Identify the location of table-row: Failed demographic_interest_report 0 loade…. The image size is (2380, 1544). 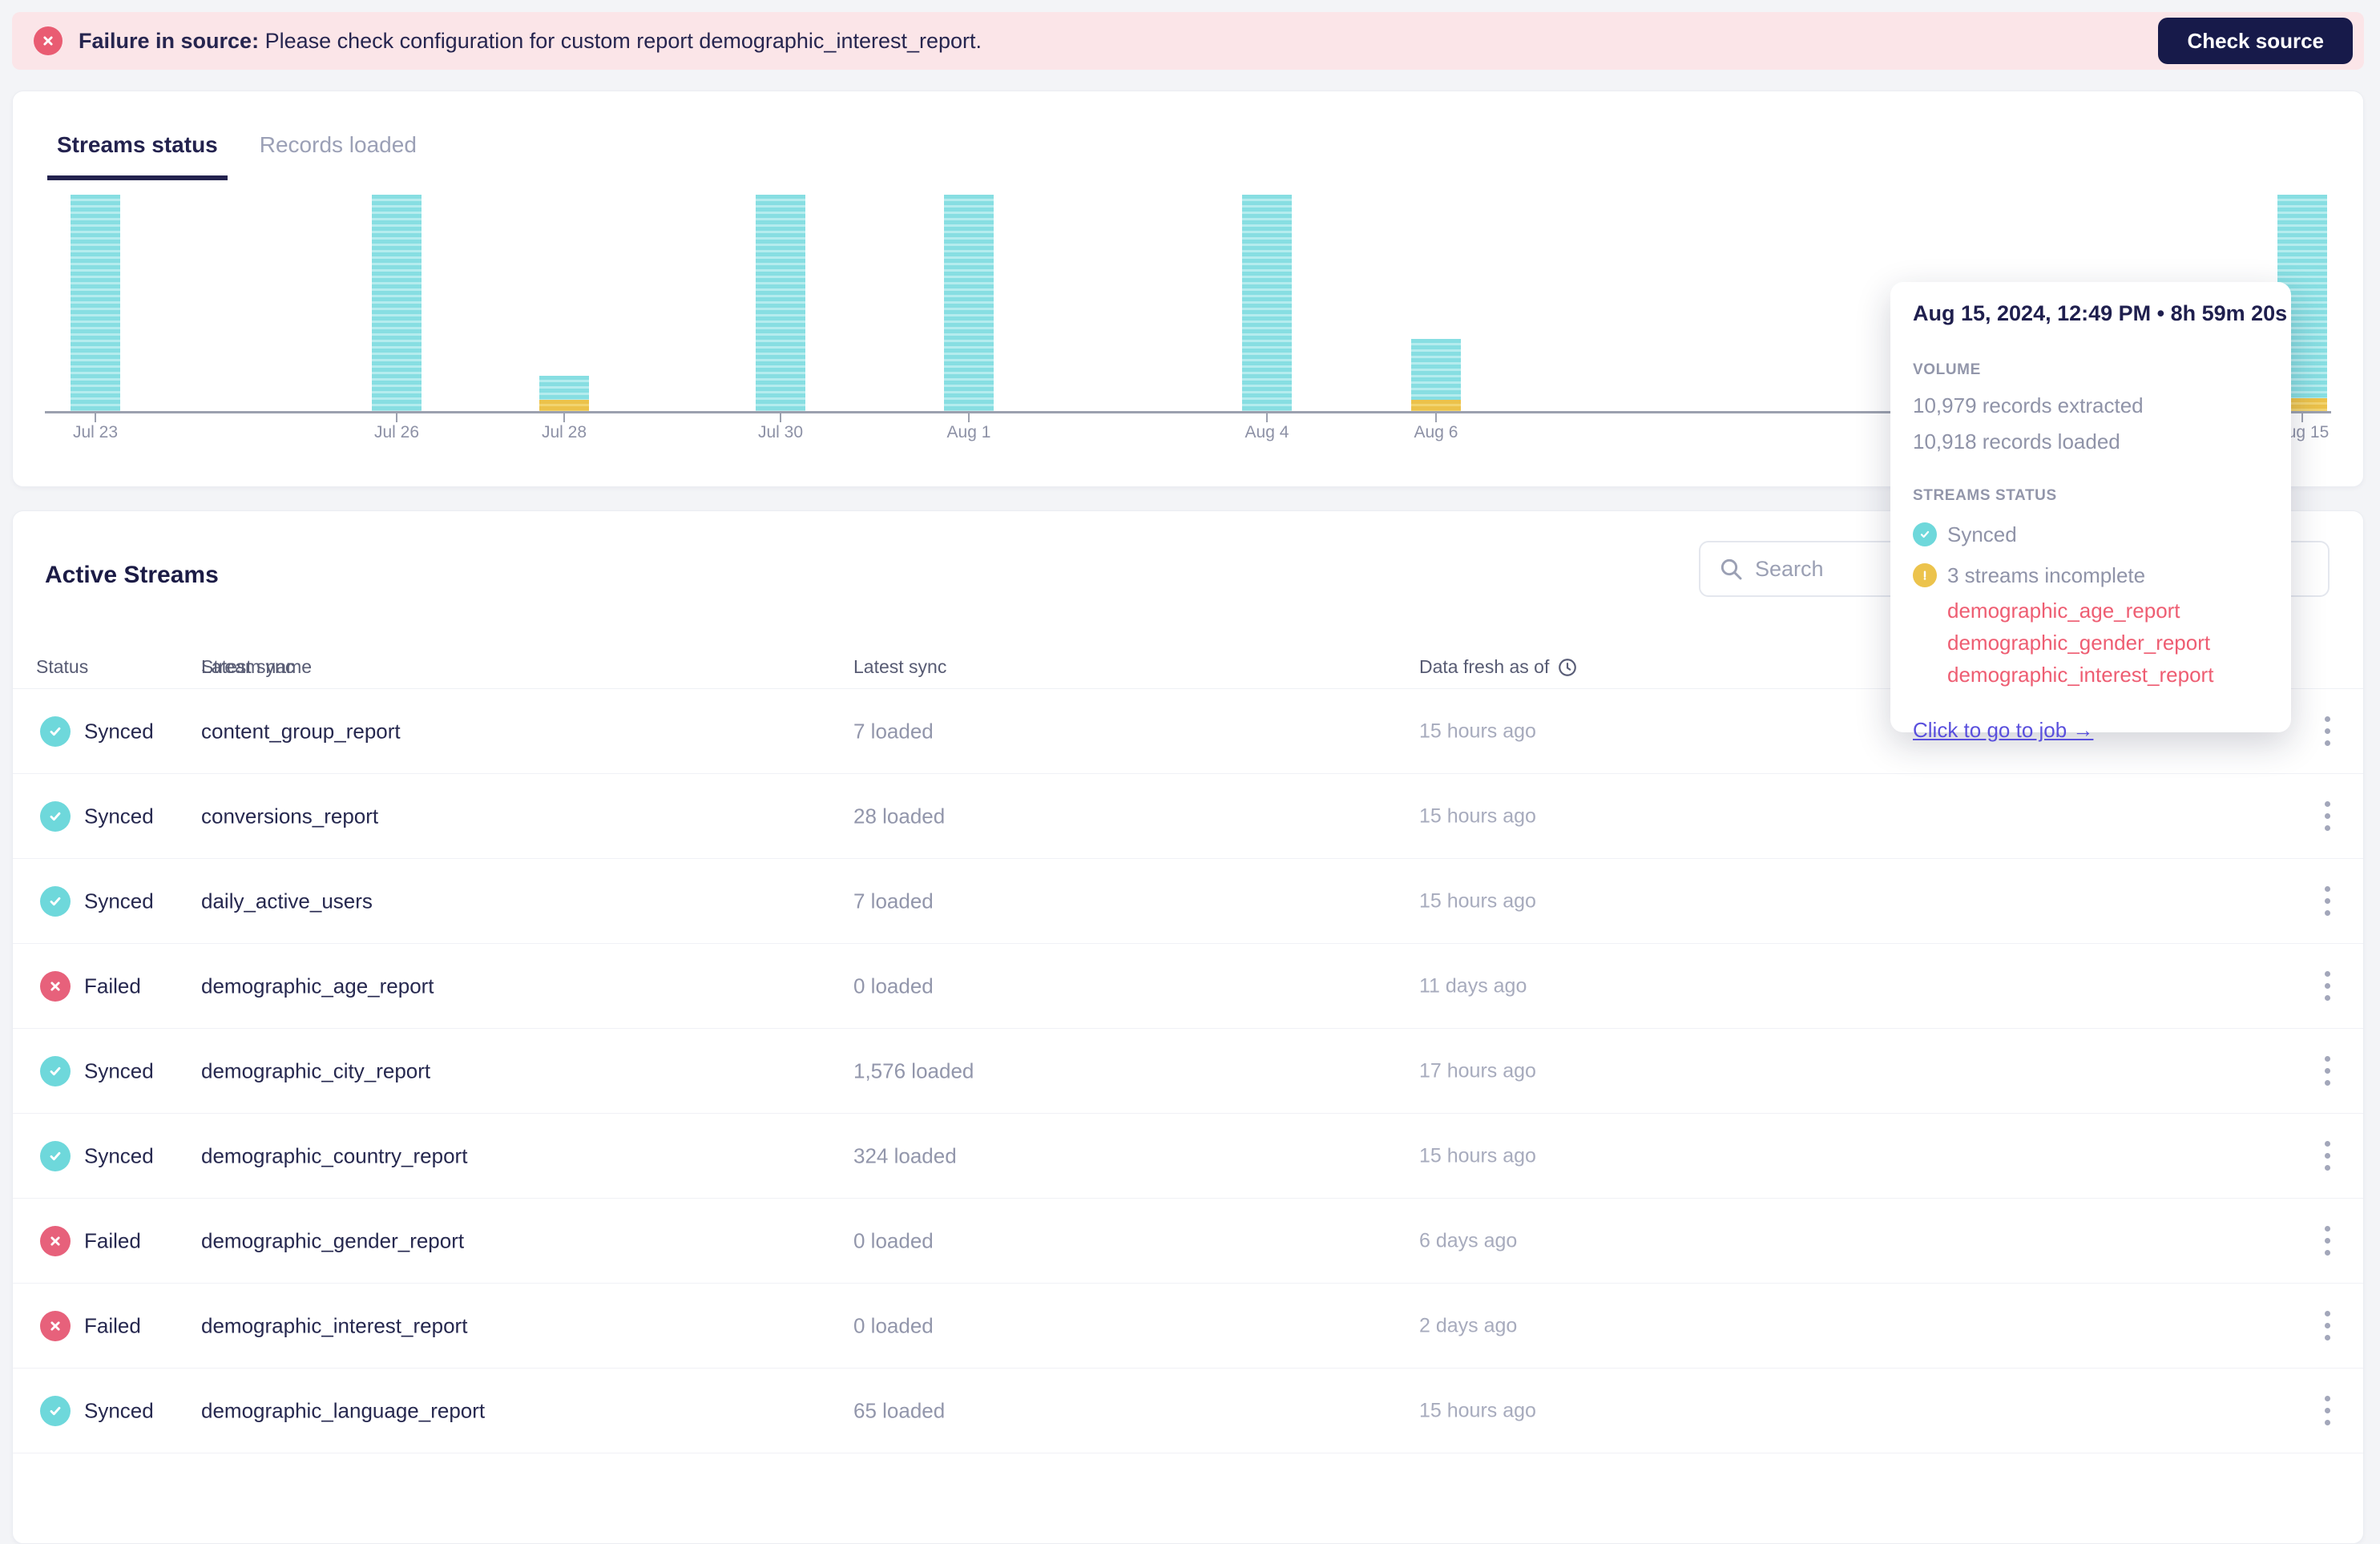
(1188, 1327).